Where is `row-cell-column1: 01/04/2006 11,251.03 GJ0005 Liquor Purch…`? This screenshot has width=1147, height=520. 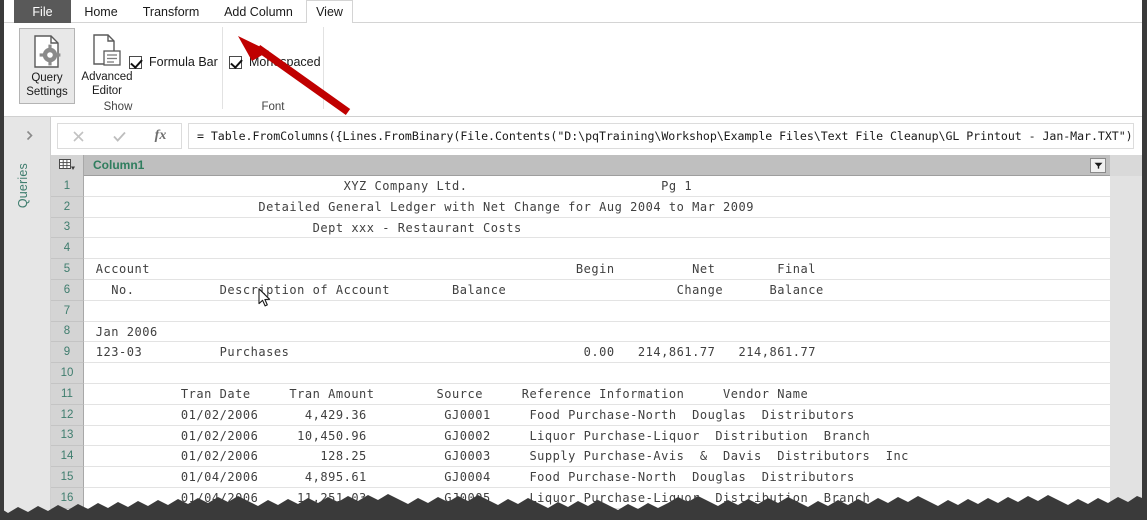 row-cell-column1: 01/04/2006 11,251.03 GJ0005 Liquor Purch… is located at coordinates (597, 498).